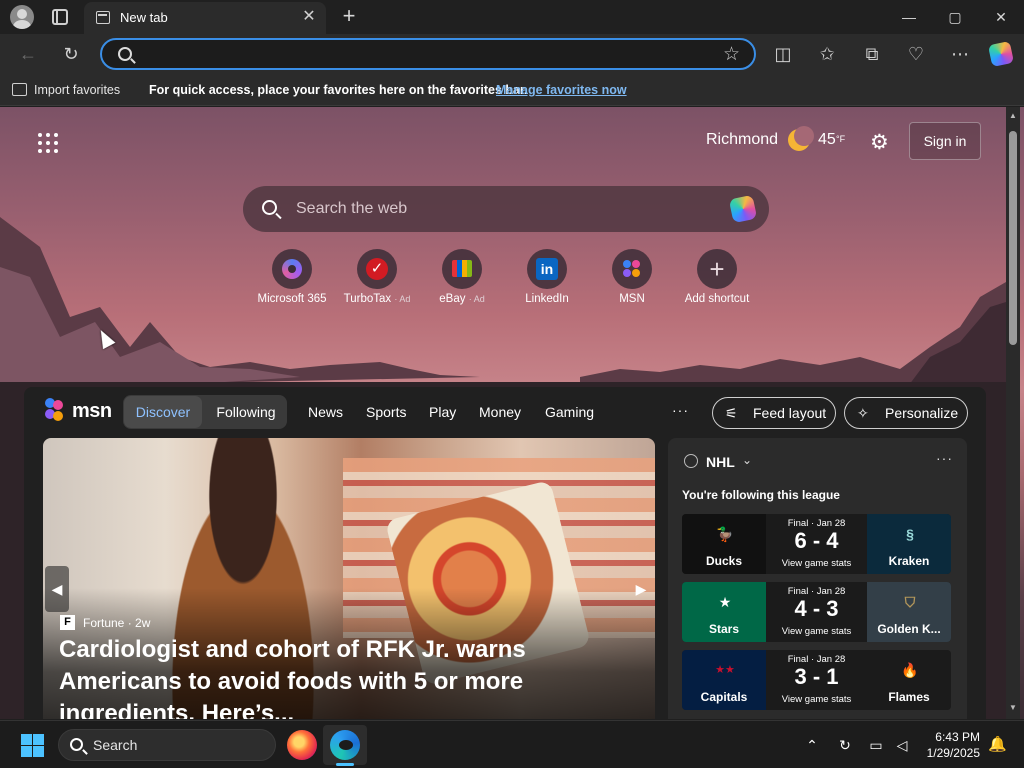  I want to click on taskbar-search-box: Search, so click(167, 745).